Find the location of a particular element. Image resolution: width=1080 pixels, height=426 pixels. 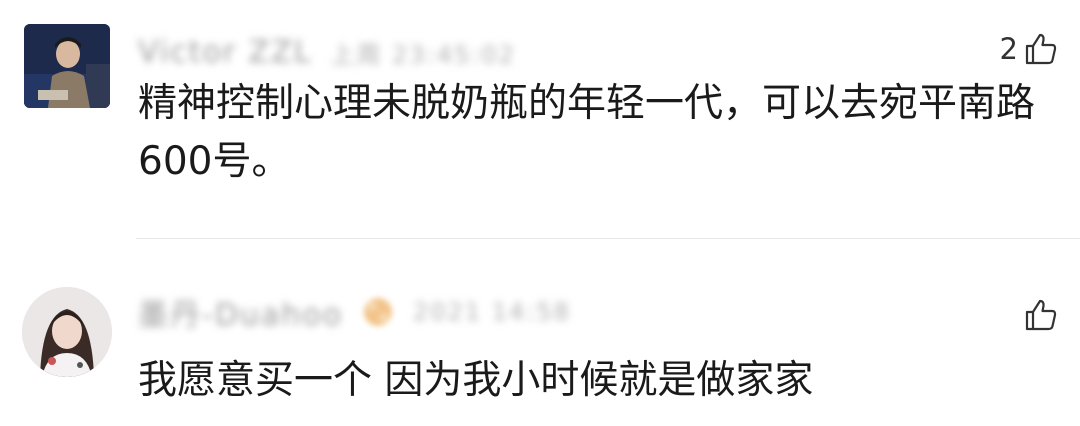

timestamp: 2021 14:58 is located at coordinates (492, 312).